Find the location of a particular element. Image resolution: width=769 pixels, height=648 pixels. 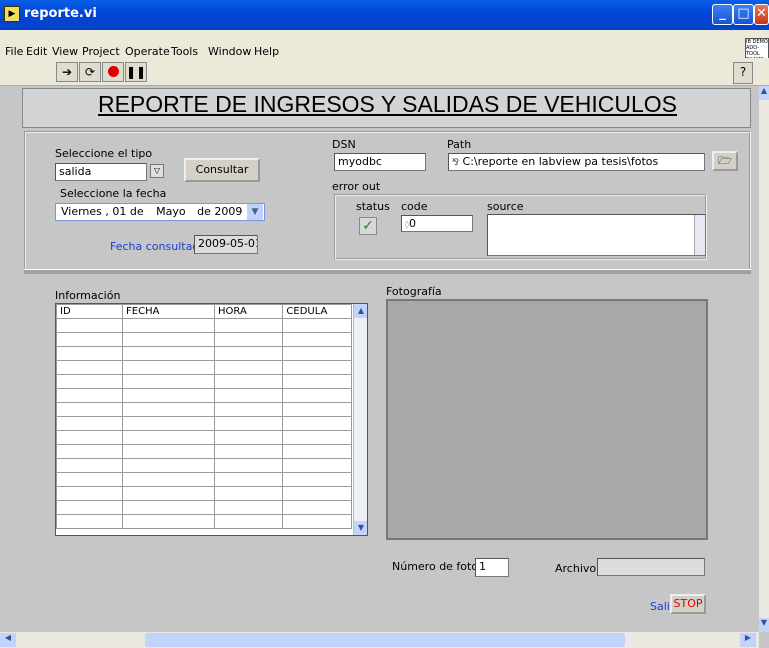

horizontal-scroll-thumb is located at coordinates (385, 640).